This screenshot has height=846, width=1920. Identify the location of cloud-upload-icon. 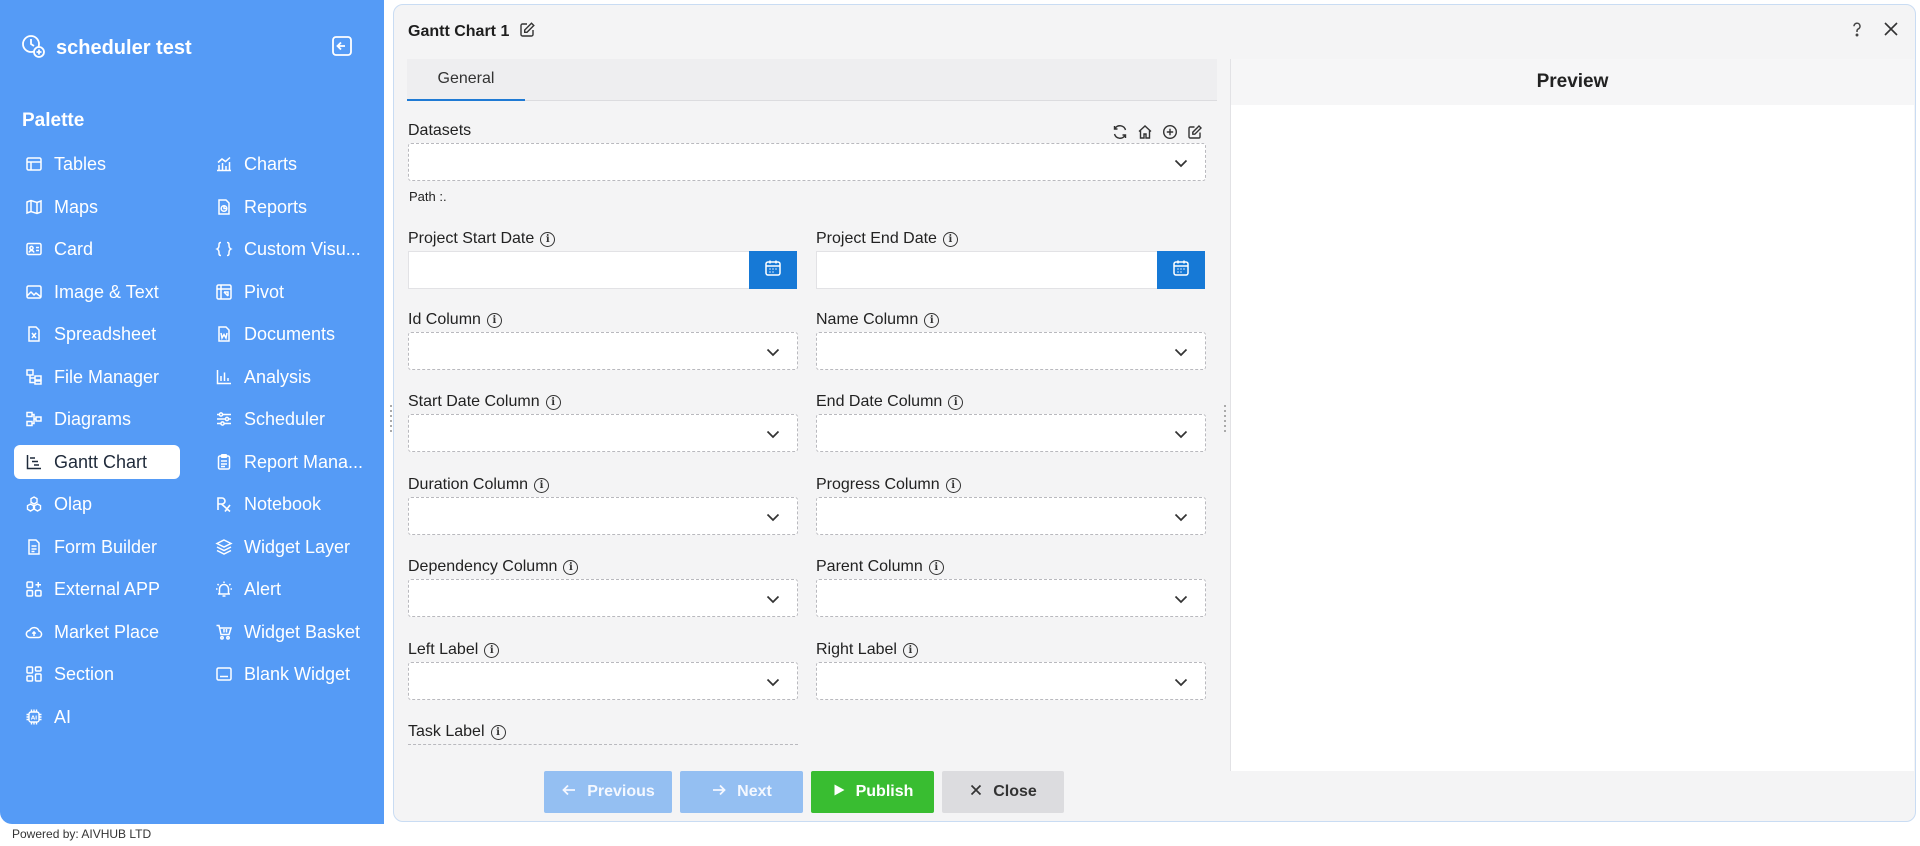
(34, 632).